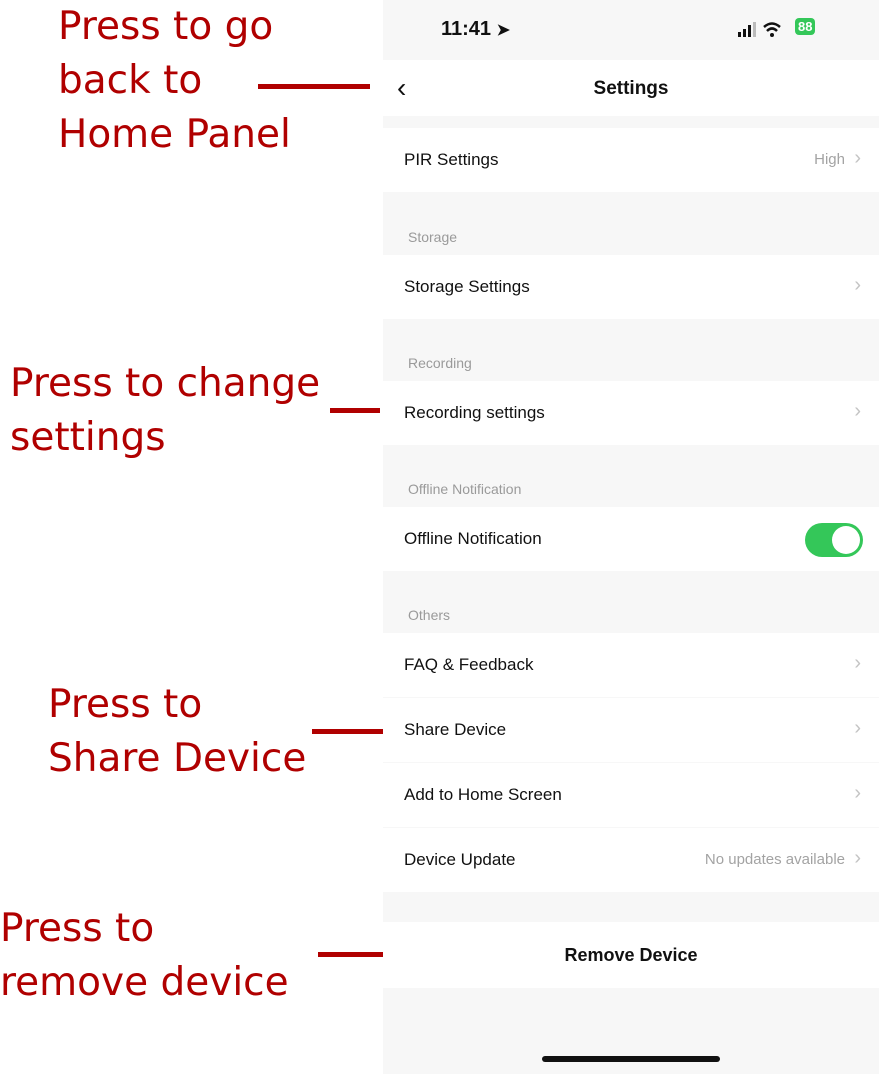 The width and height of the screenshot is (879, 1074). I want to click on battery-icon: 88, so click(805, 26).